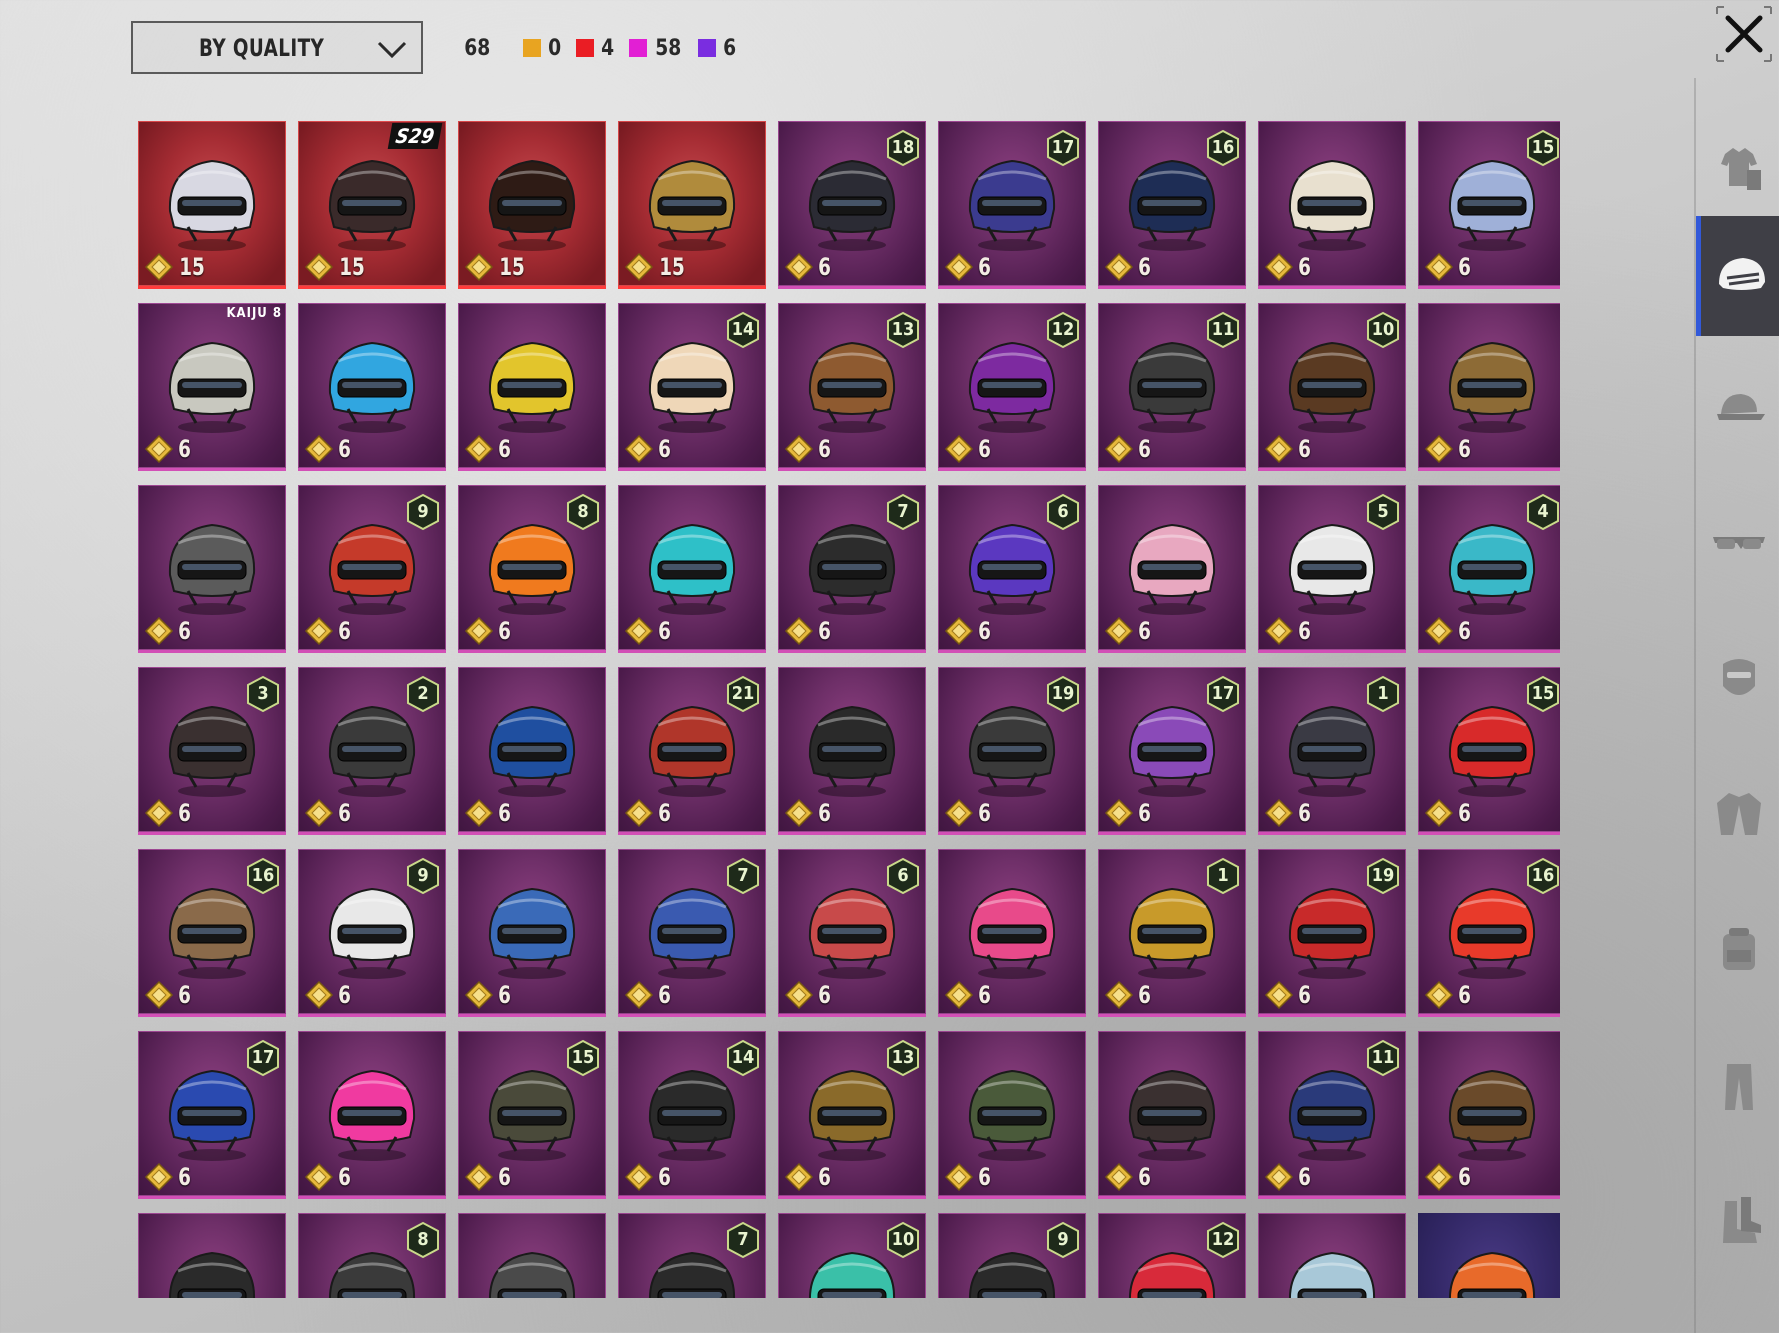 The width and height of the screenshot is (1779, 1333). What do you see at coordinates (372, 751) in the screenshot?
I see `helmet-item-tile: 26` at bounding box center [372, 751].